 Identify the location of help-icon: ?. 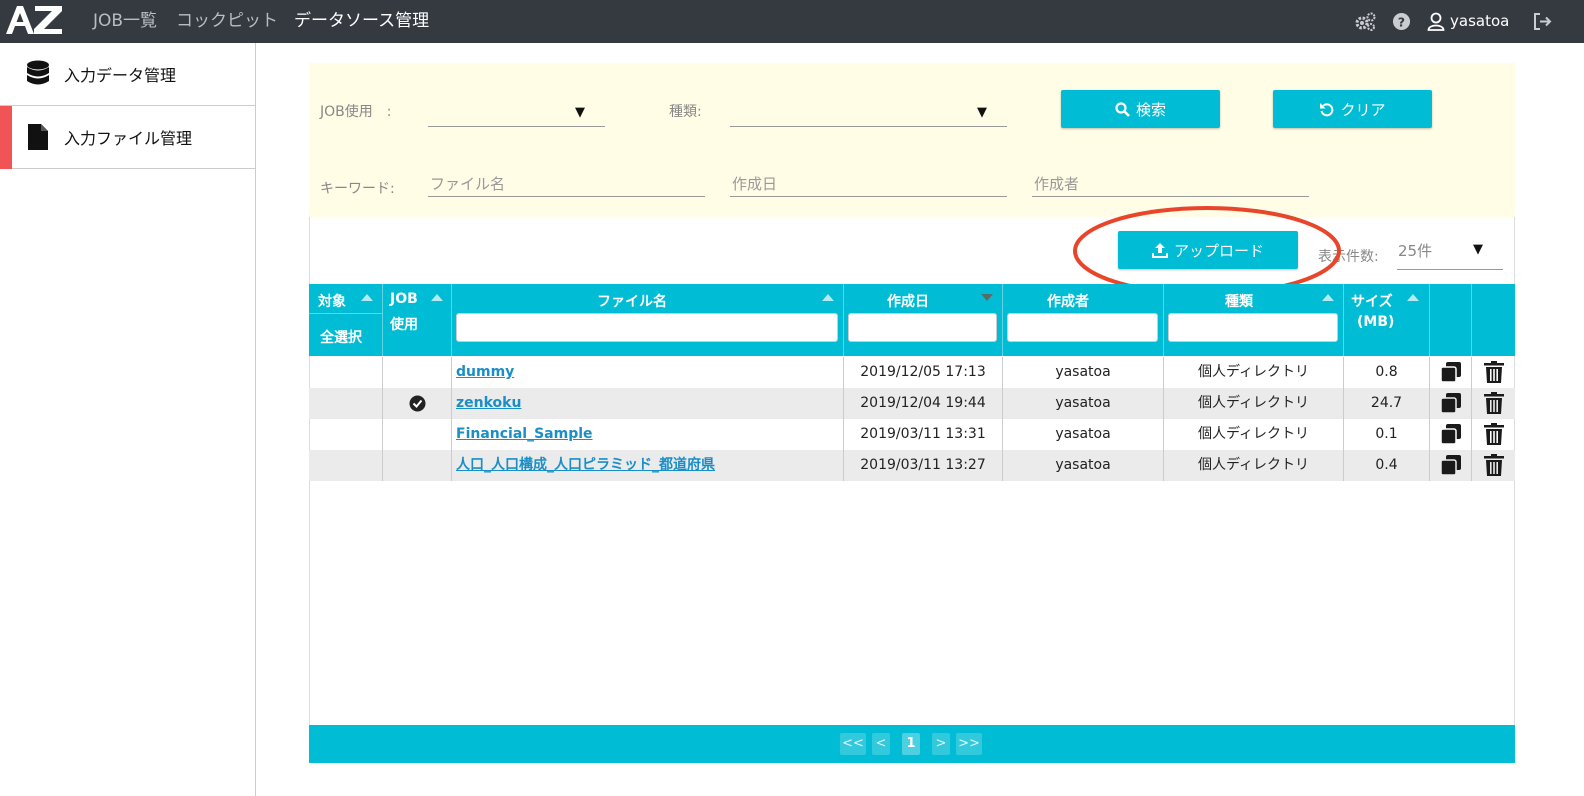
(1401, 21).